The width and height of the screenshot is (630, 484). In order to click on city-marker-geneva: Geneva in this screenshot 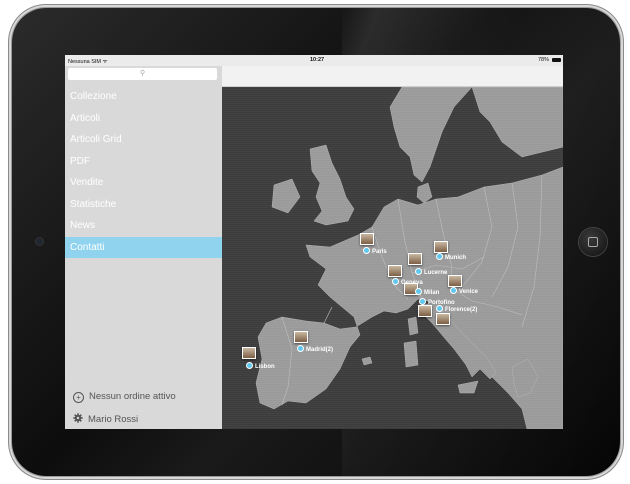, I will do `click(407, 282)`.